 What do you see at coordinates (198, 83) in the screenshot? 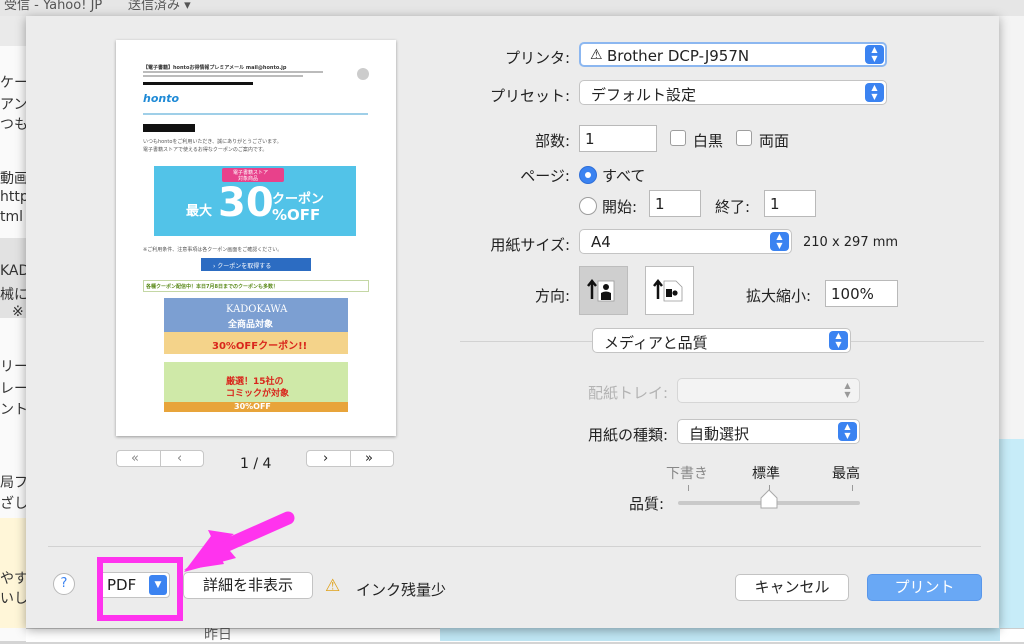
I see `email-redacted-bar` at bounding box center [198, 83].